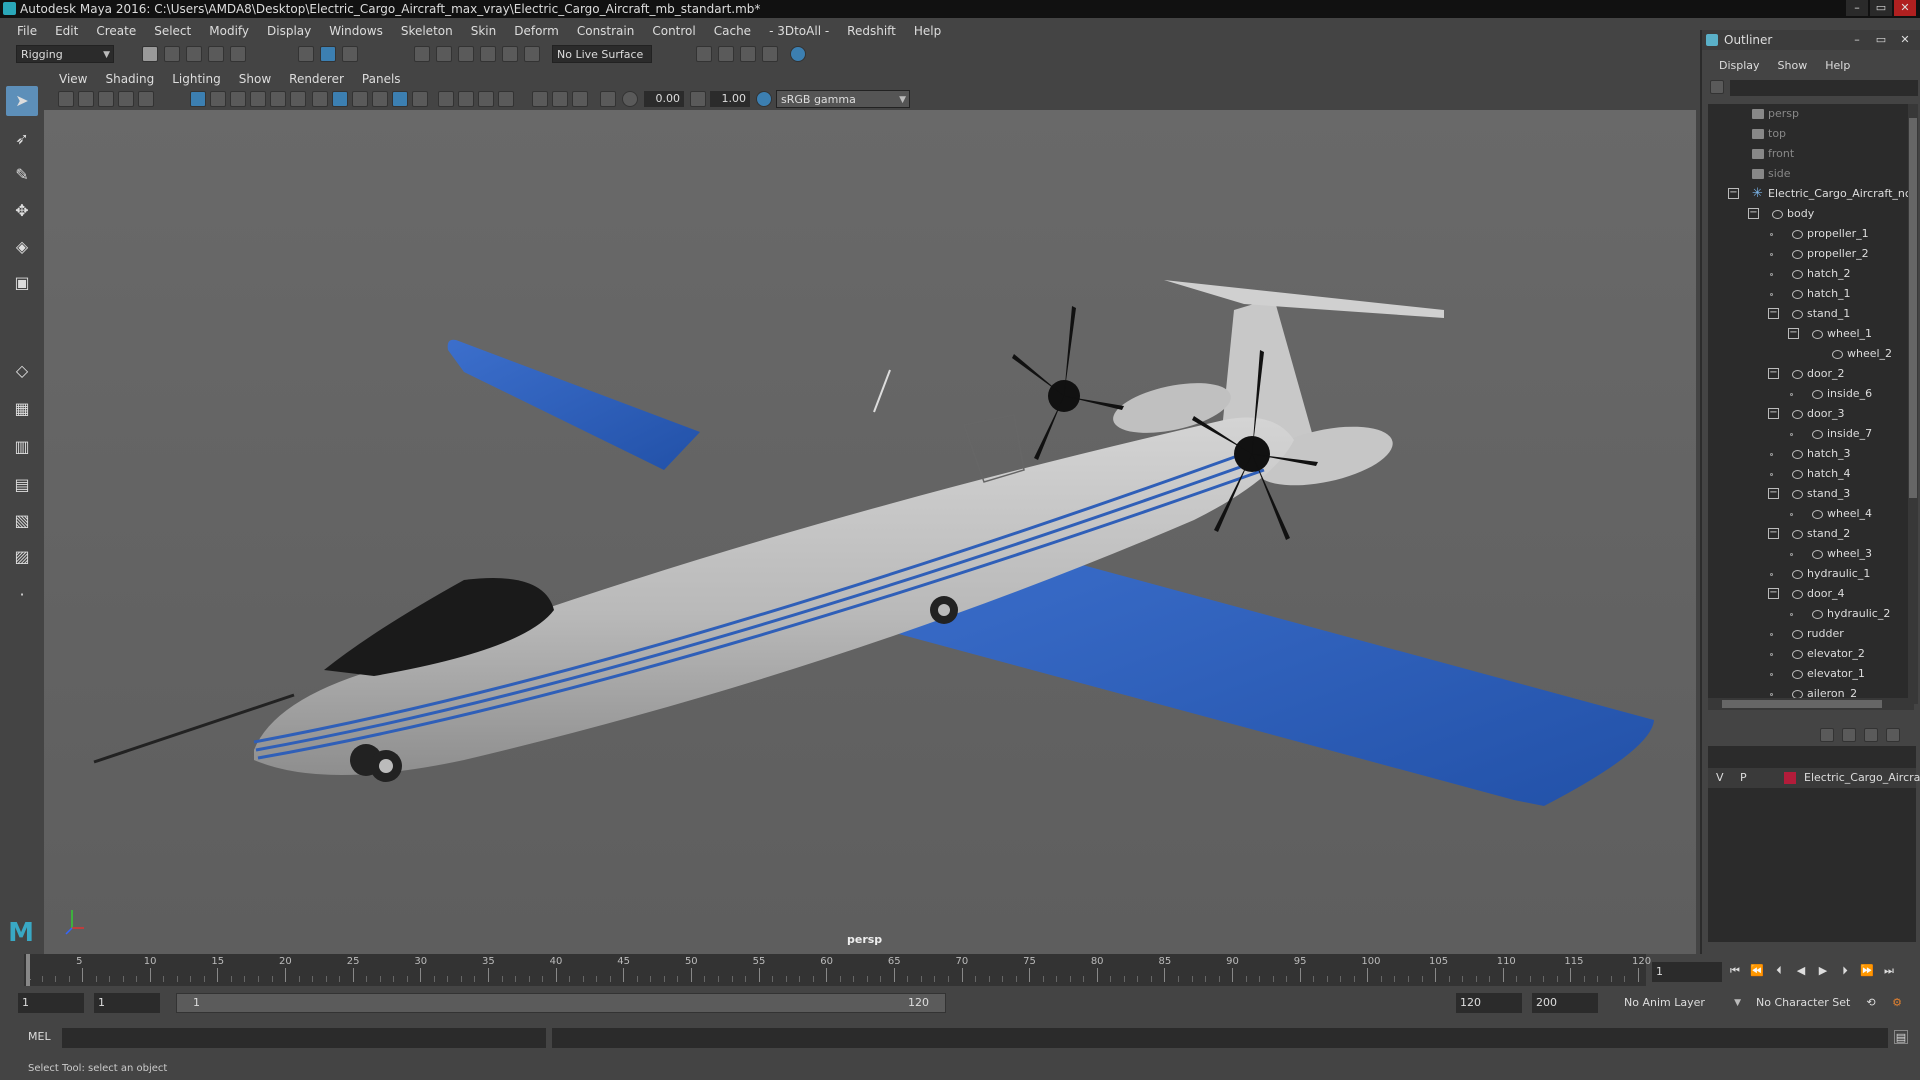 This screenshot has width=1920, height=1080. I want to click on menu-edit: Edit, so click(66, 31).